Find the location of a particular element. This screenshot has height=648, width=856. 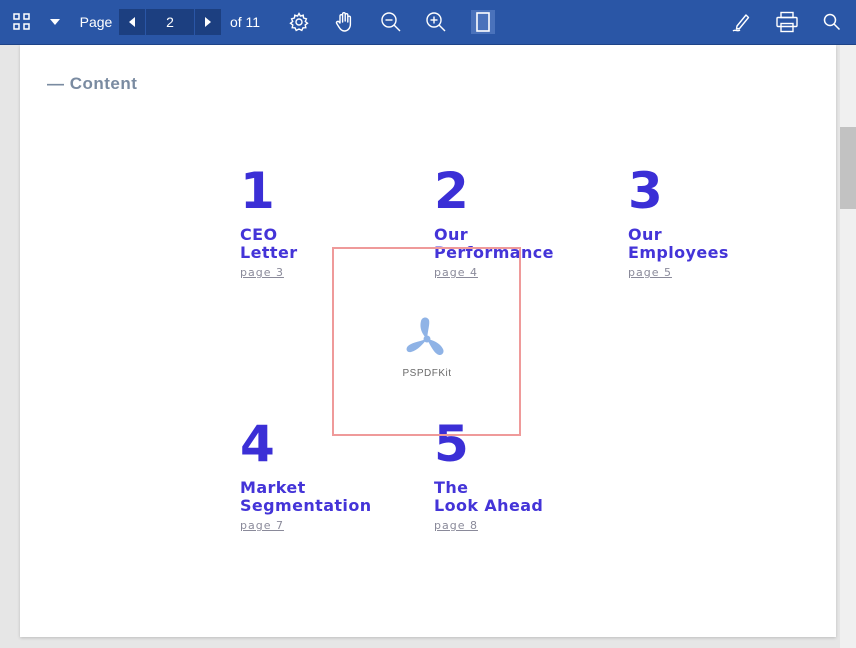

toc-item-our-employees: 3 Our Employees page 5 is located at coordinates (723, 223).